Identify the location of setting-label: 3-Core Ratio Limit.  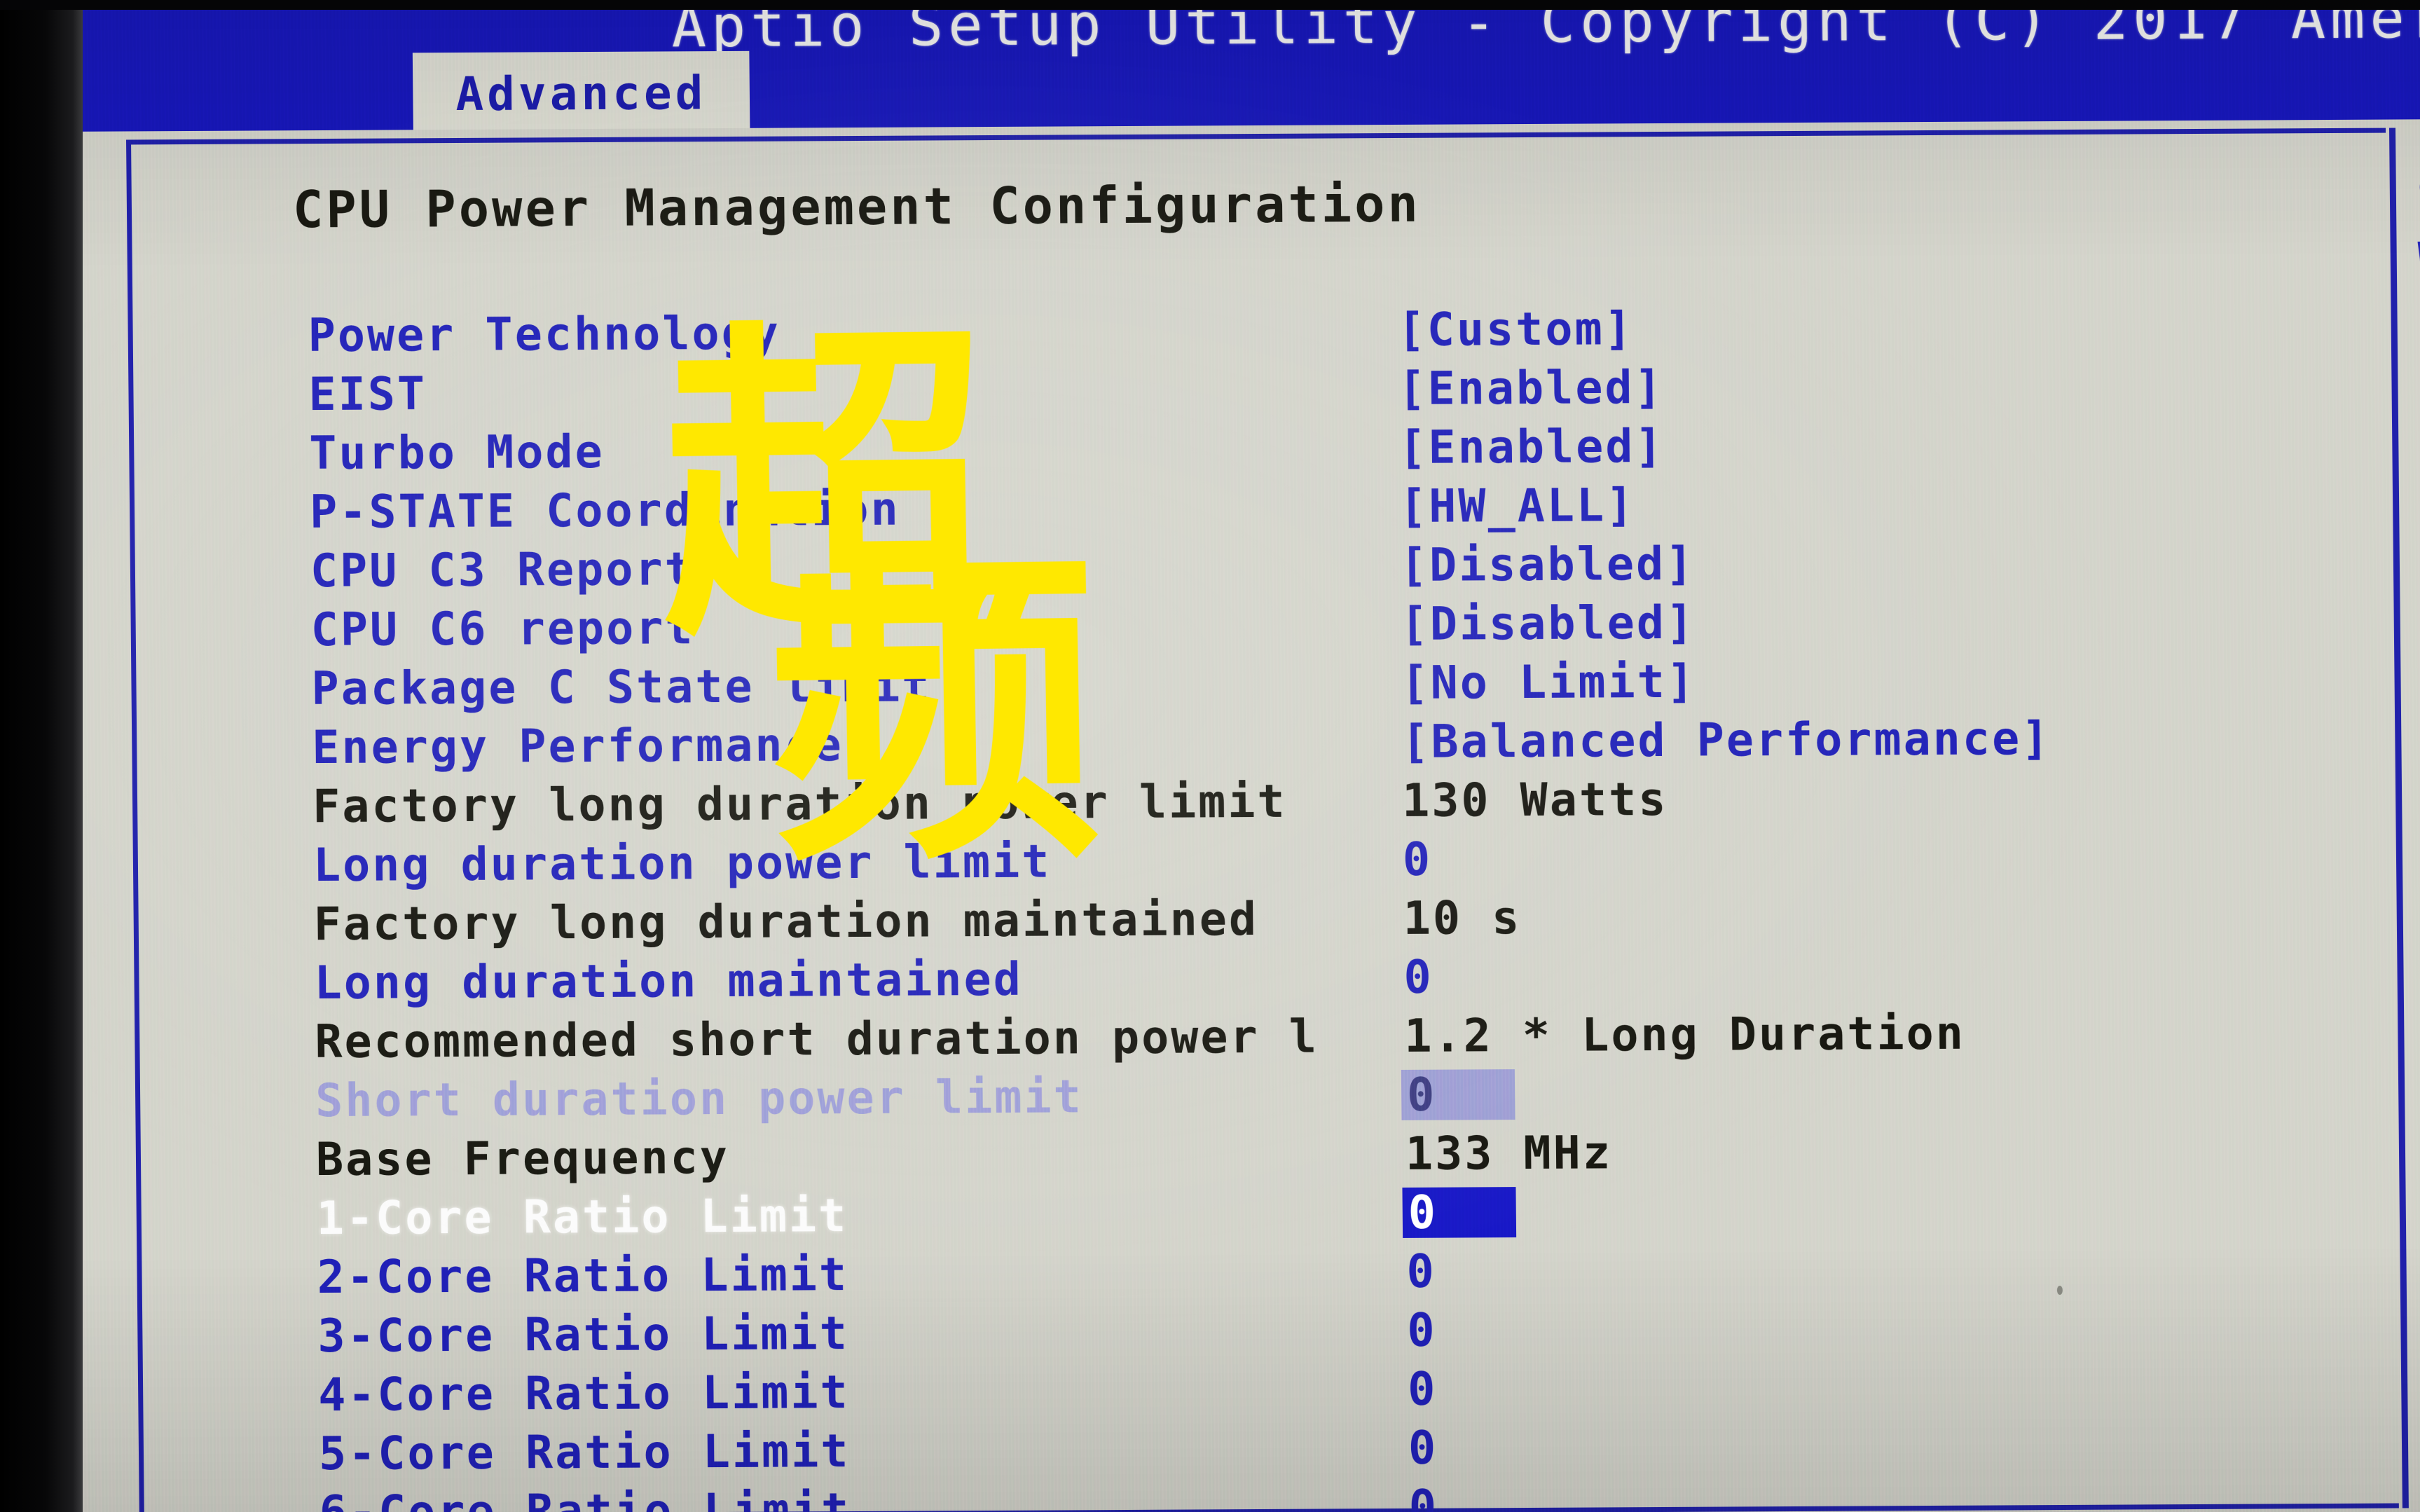
(583, 1335).